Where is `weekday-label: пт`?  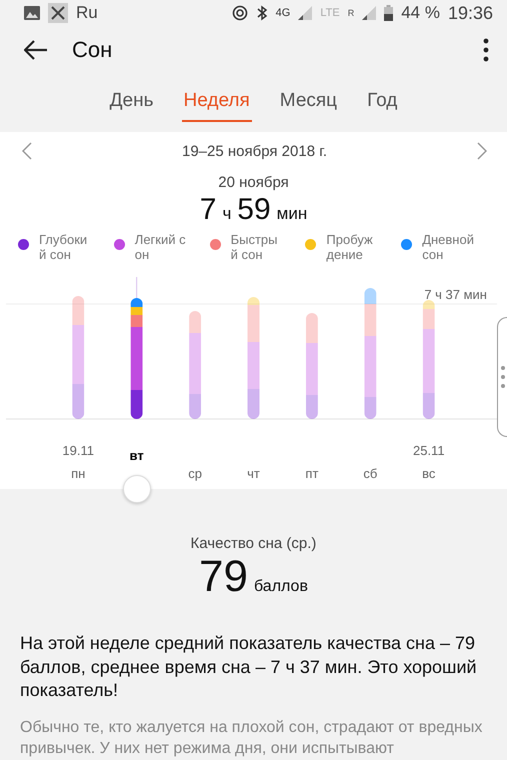 weekday-label: пт is located at coordinates (311, 474).